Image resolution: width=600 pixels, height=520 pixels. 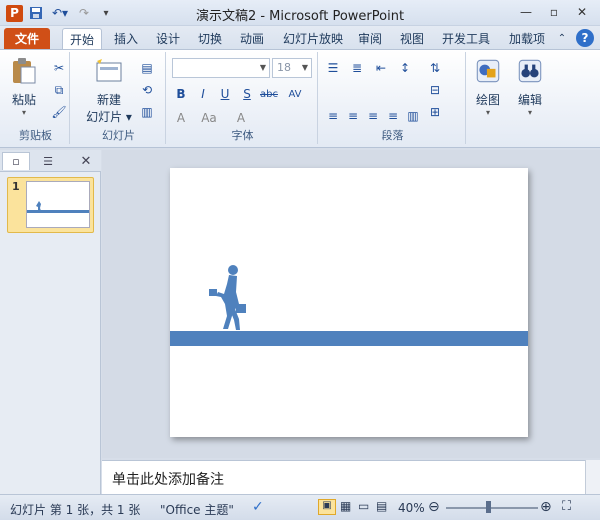 What do you see at coordinates (242, 135) in the screenshot?
I see `font-group-label: 字体` at bounding box center [242, 135].